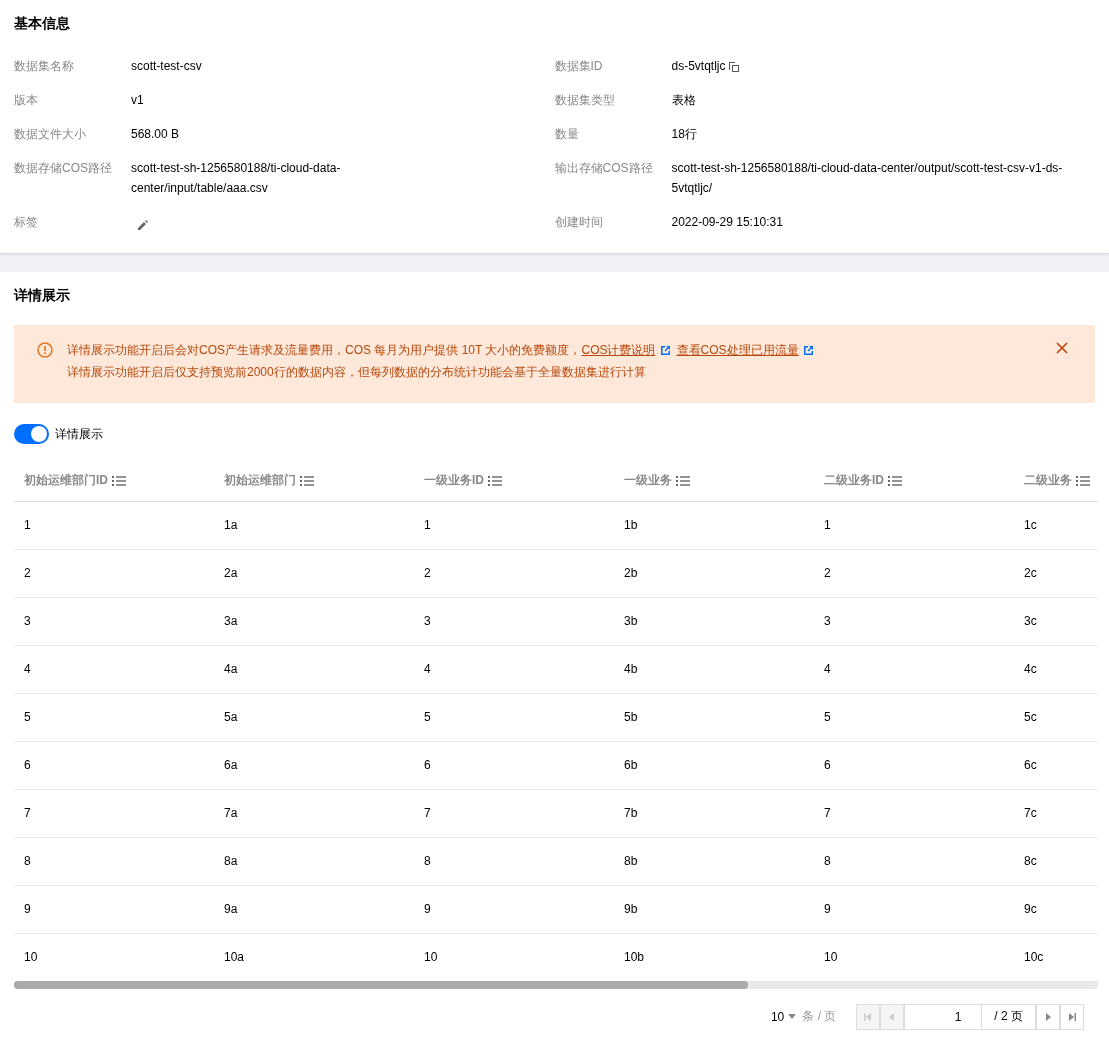 This screenshot has height=1047, width=1109. I want to click on table-cell: 2a, so click(231, 573).